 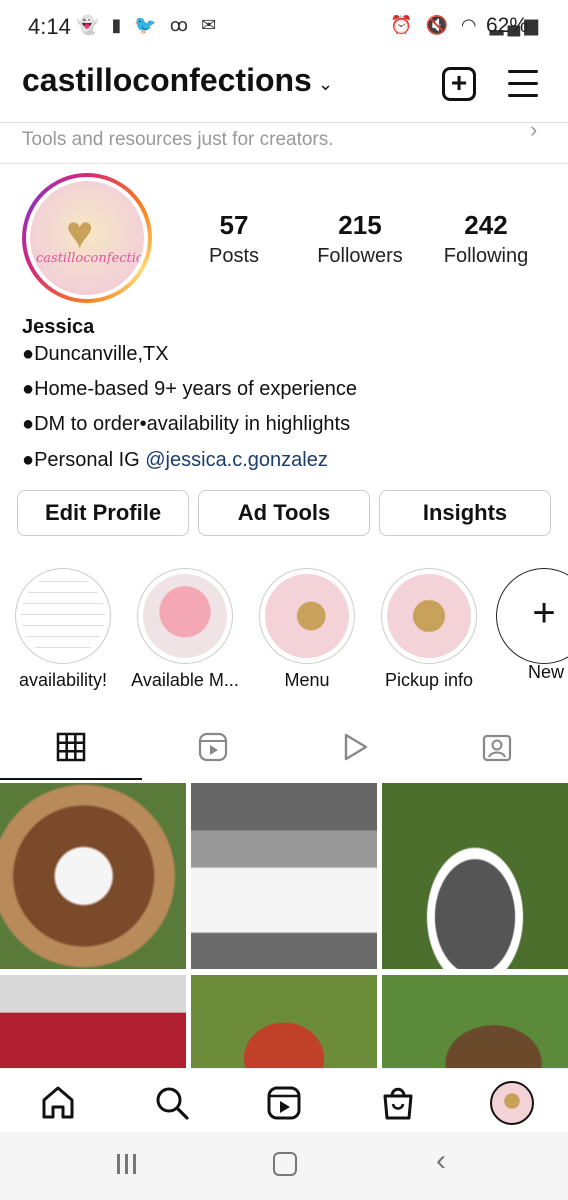 I want to click on home-button-icon, so click(x=285, y=1164).